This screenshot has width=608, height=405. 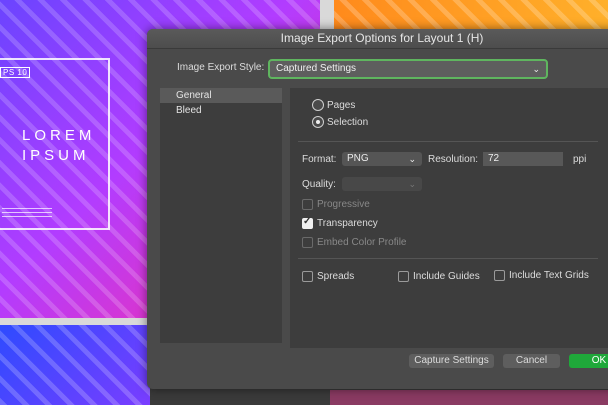 What do you see at coordinates (221, 110) in the screenshot?
I see `sidebar-item-bleed: Bleed` at bounding box center [221, 110].